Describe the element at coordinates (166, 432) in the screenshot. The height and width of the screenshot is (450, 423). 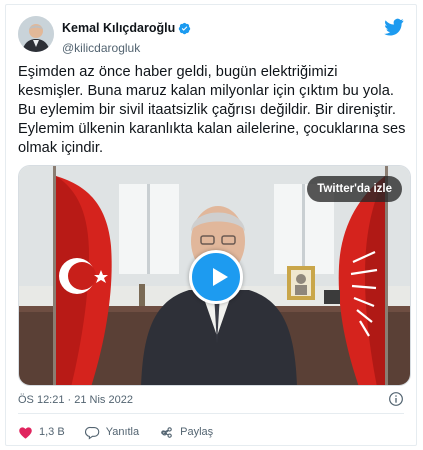
I see `share-icon` at that location.